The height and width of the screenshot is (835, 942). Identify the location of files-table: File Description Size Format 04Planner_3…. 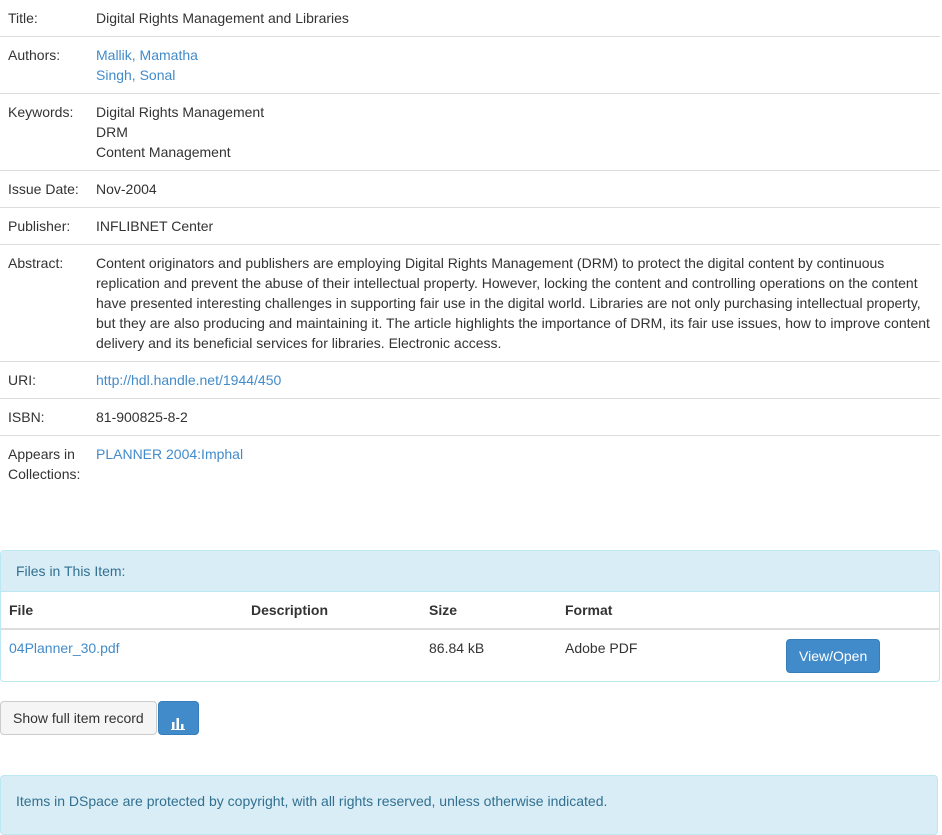
(470, 636).